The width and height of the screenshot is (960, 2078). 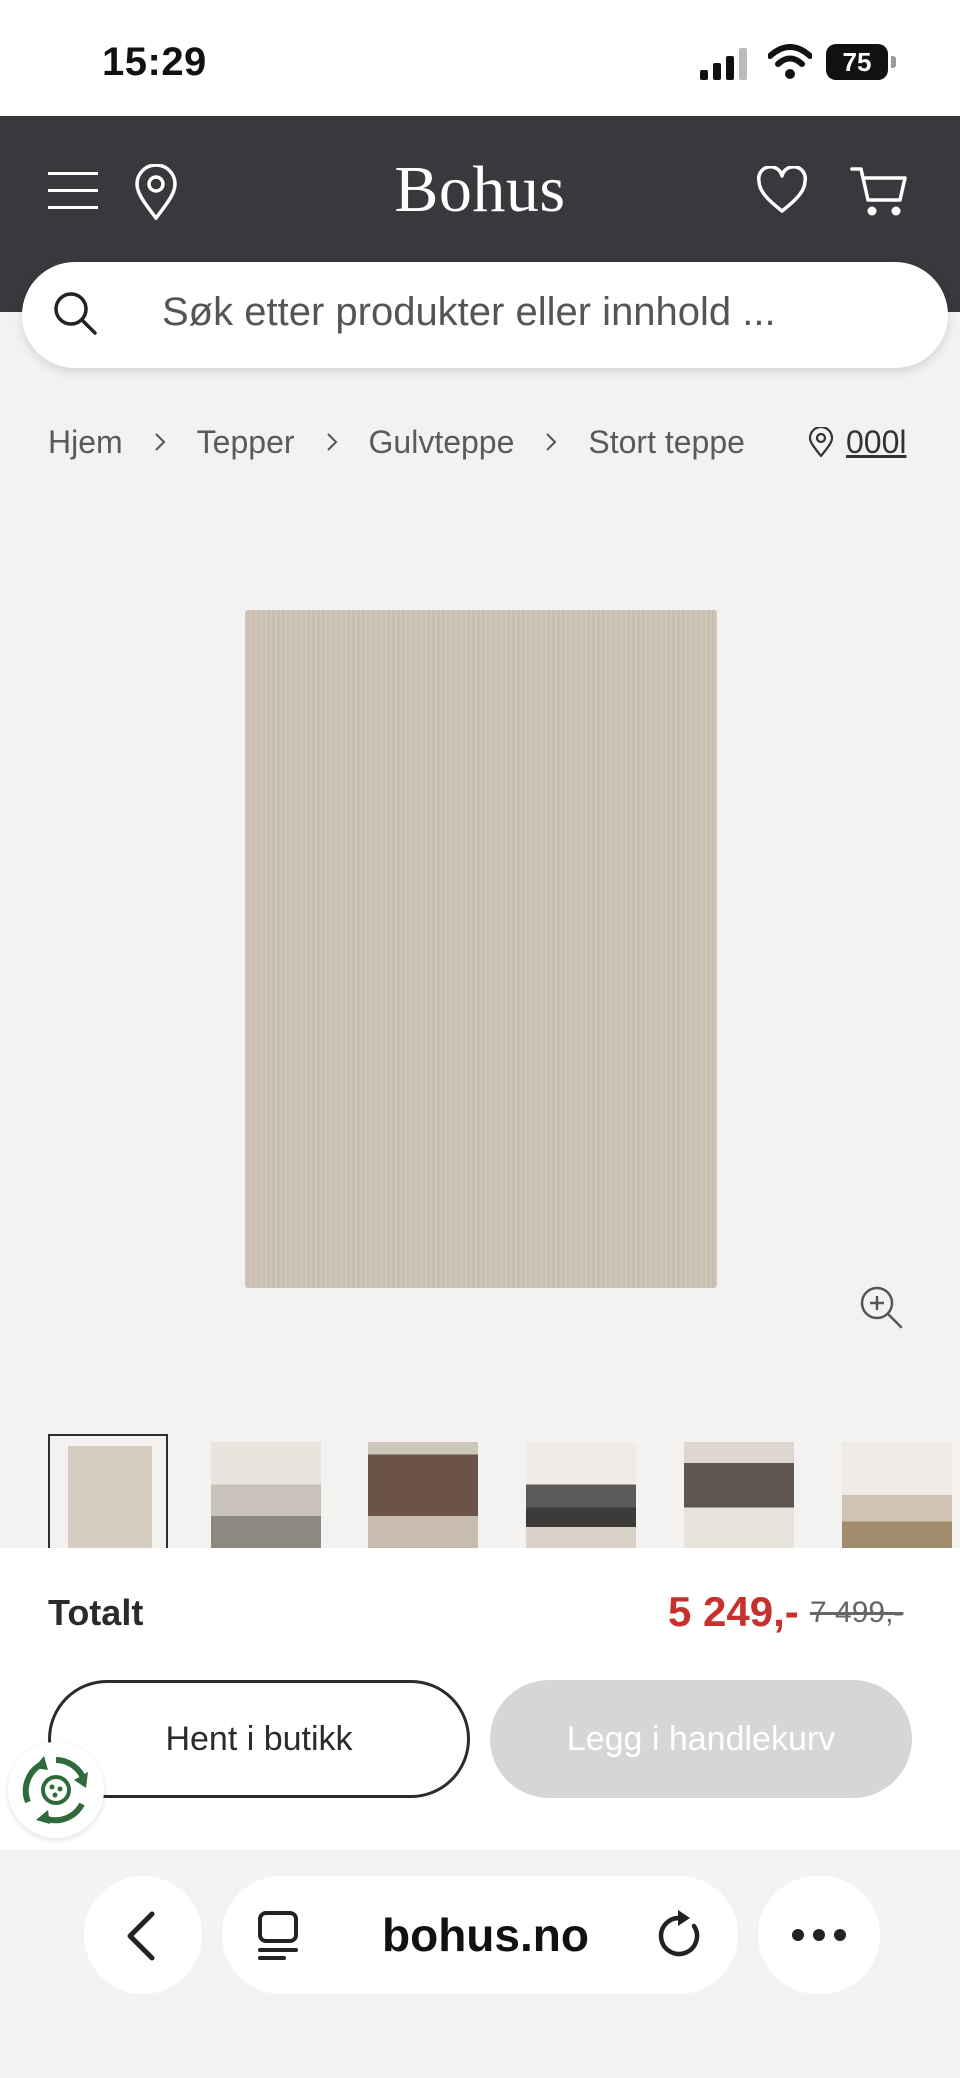 What do you see at coordinates (701, 1739) in the screenshot?
I see `add-to-cart-button: Legg i handlekurv` at bounding box center [701, 1739].